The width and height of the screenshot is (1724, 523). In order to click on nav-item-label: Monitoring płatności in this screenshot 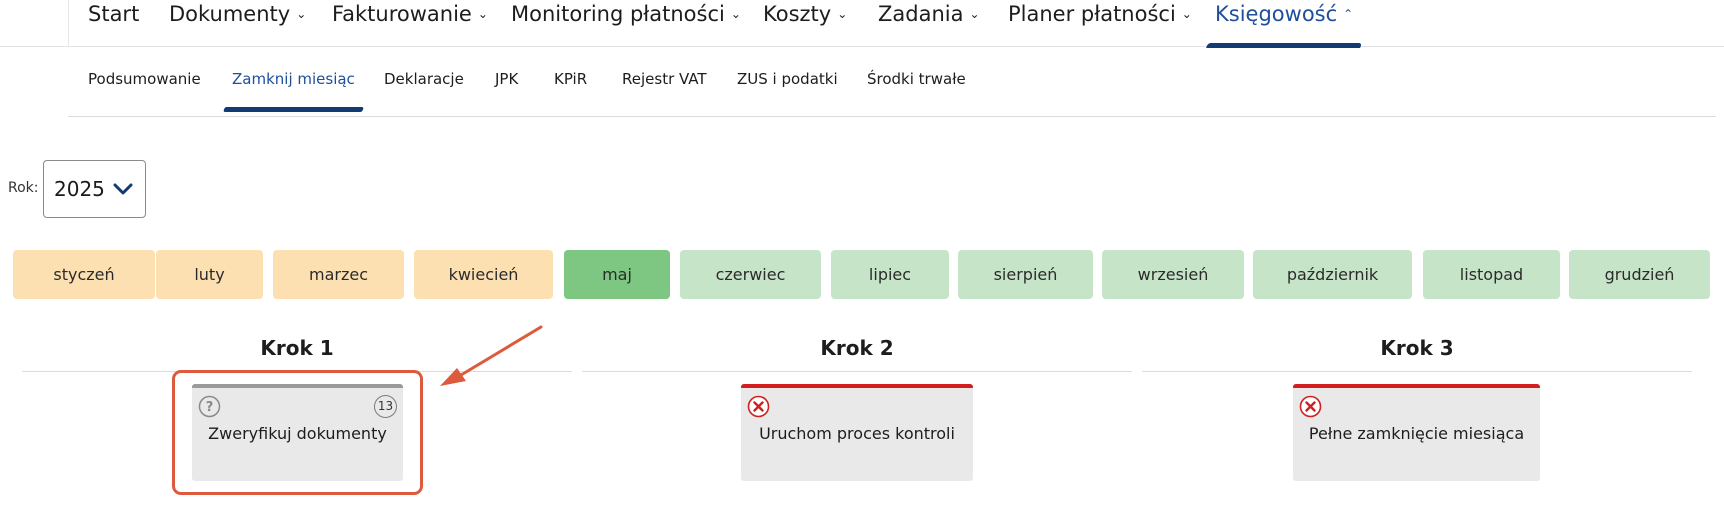, I will do `click(618, 14)`.